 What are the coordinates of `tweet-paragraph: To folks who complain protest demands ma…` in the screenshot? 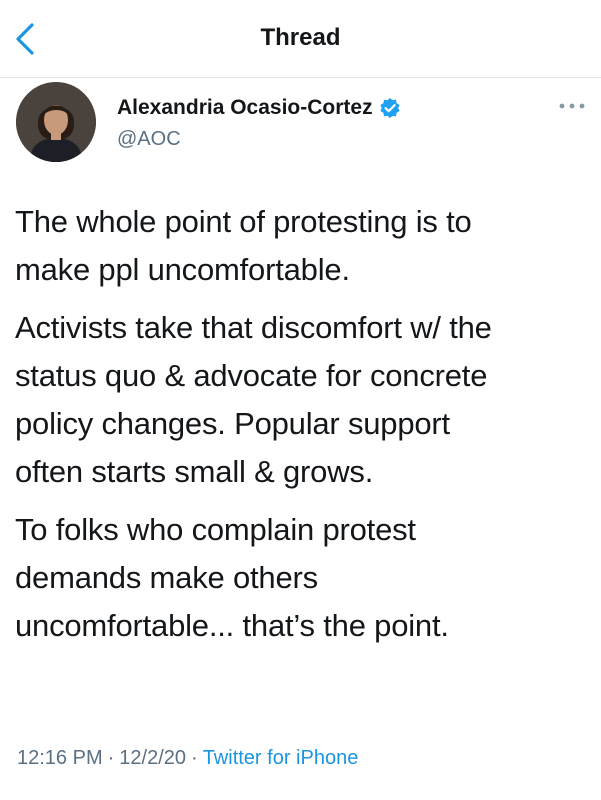 It's located at (232, 577).